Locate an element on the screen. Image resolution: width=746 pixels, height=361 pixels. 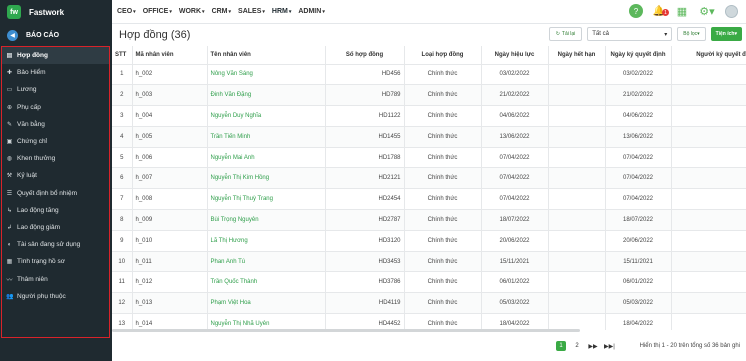
nav-work: WORK ▾ is located at coordinates (192, 11).